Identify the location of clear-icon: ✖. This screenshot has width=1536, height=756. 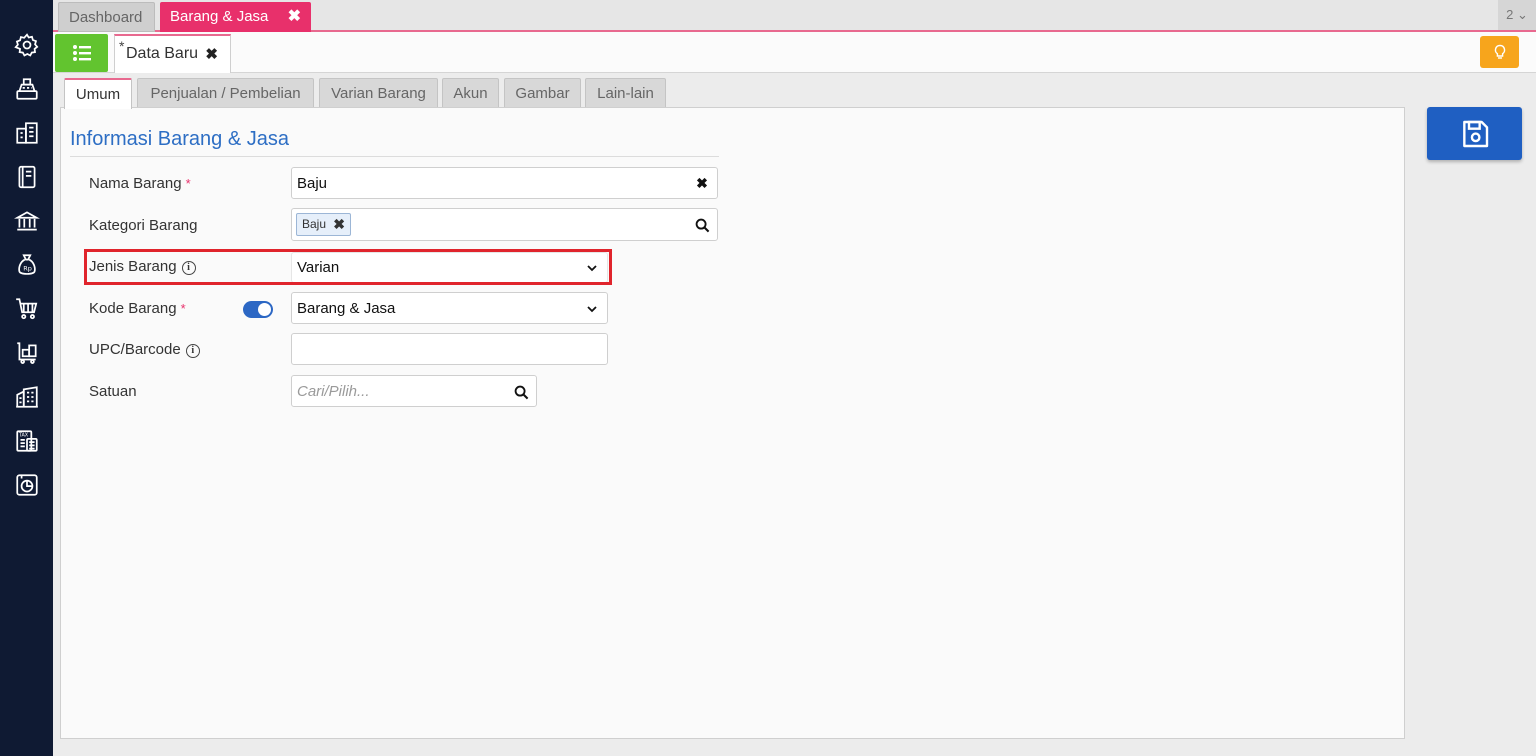
(702, 183).